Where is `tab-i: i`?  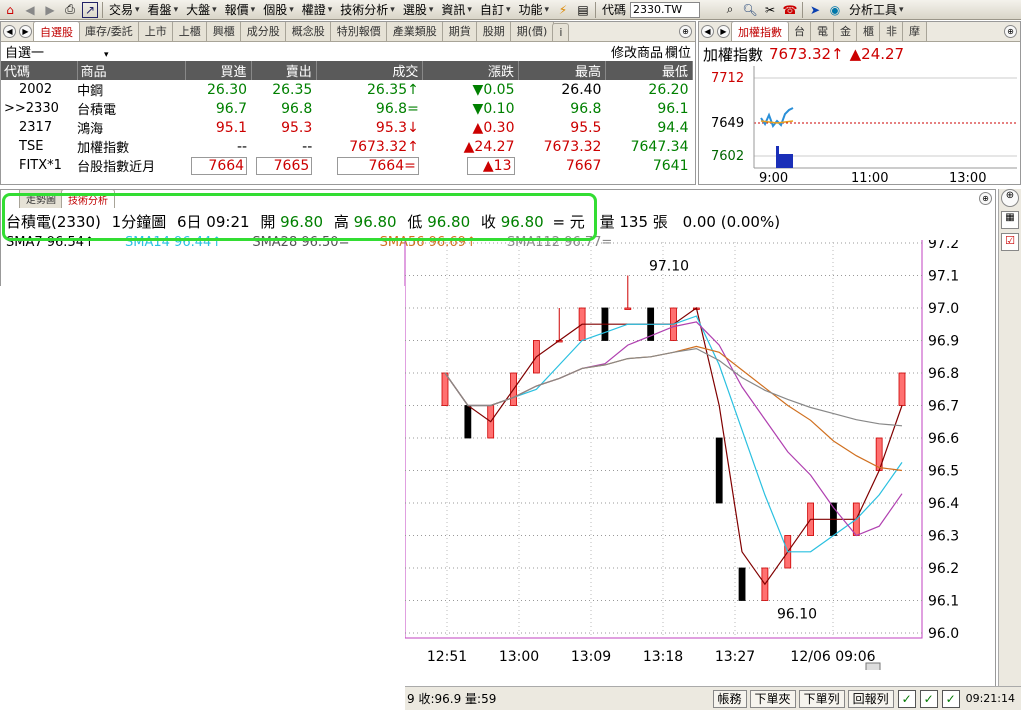
tab-i: i is located at coordinates (561, 32).